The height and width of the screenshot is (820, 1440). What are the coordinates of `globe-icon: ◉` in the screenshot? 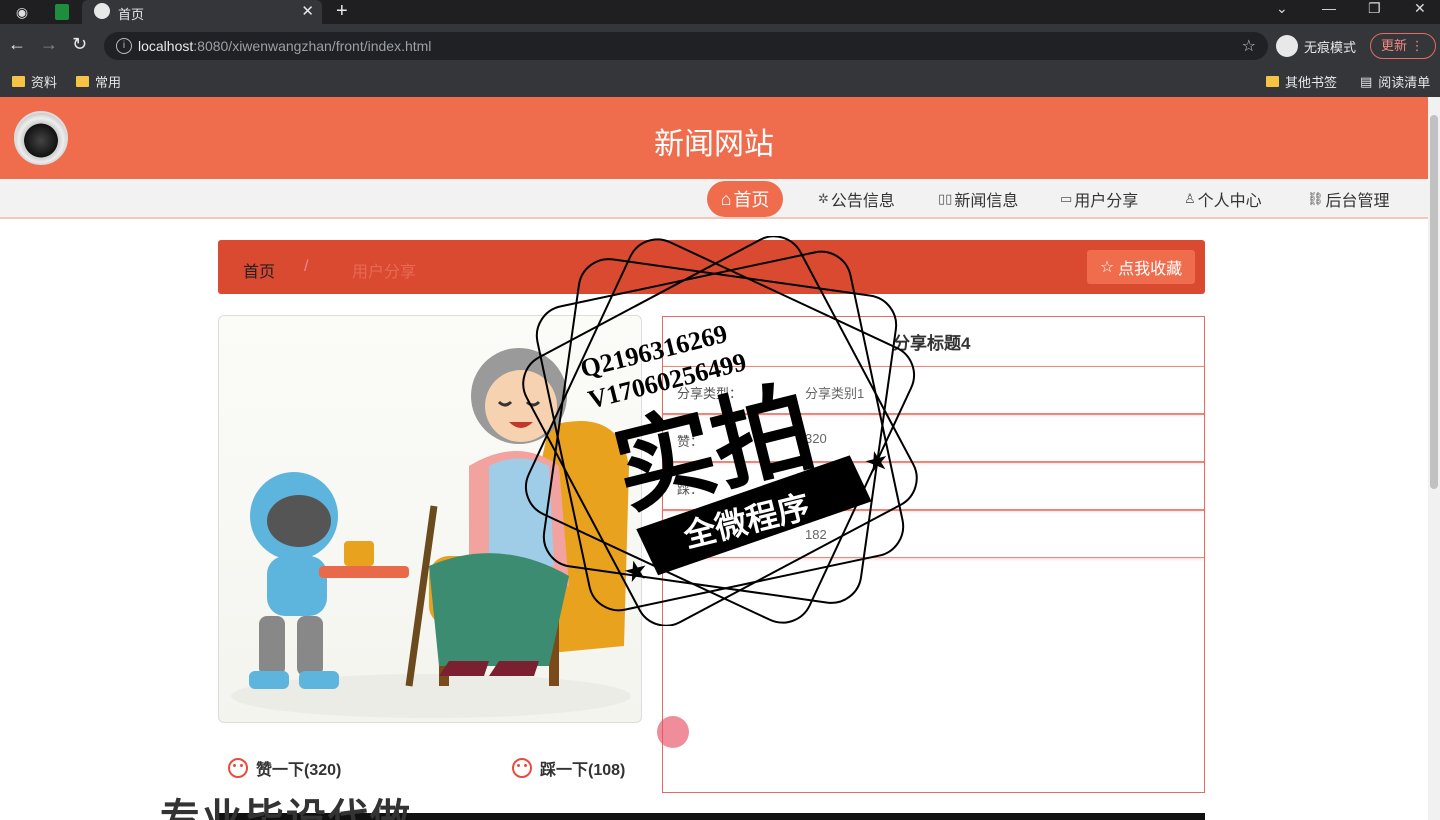 It's located at (22, 12).